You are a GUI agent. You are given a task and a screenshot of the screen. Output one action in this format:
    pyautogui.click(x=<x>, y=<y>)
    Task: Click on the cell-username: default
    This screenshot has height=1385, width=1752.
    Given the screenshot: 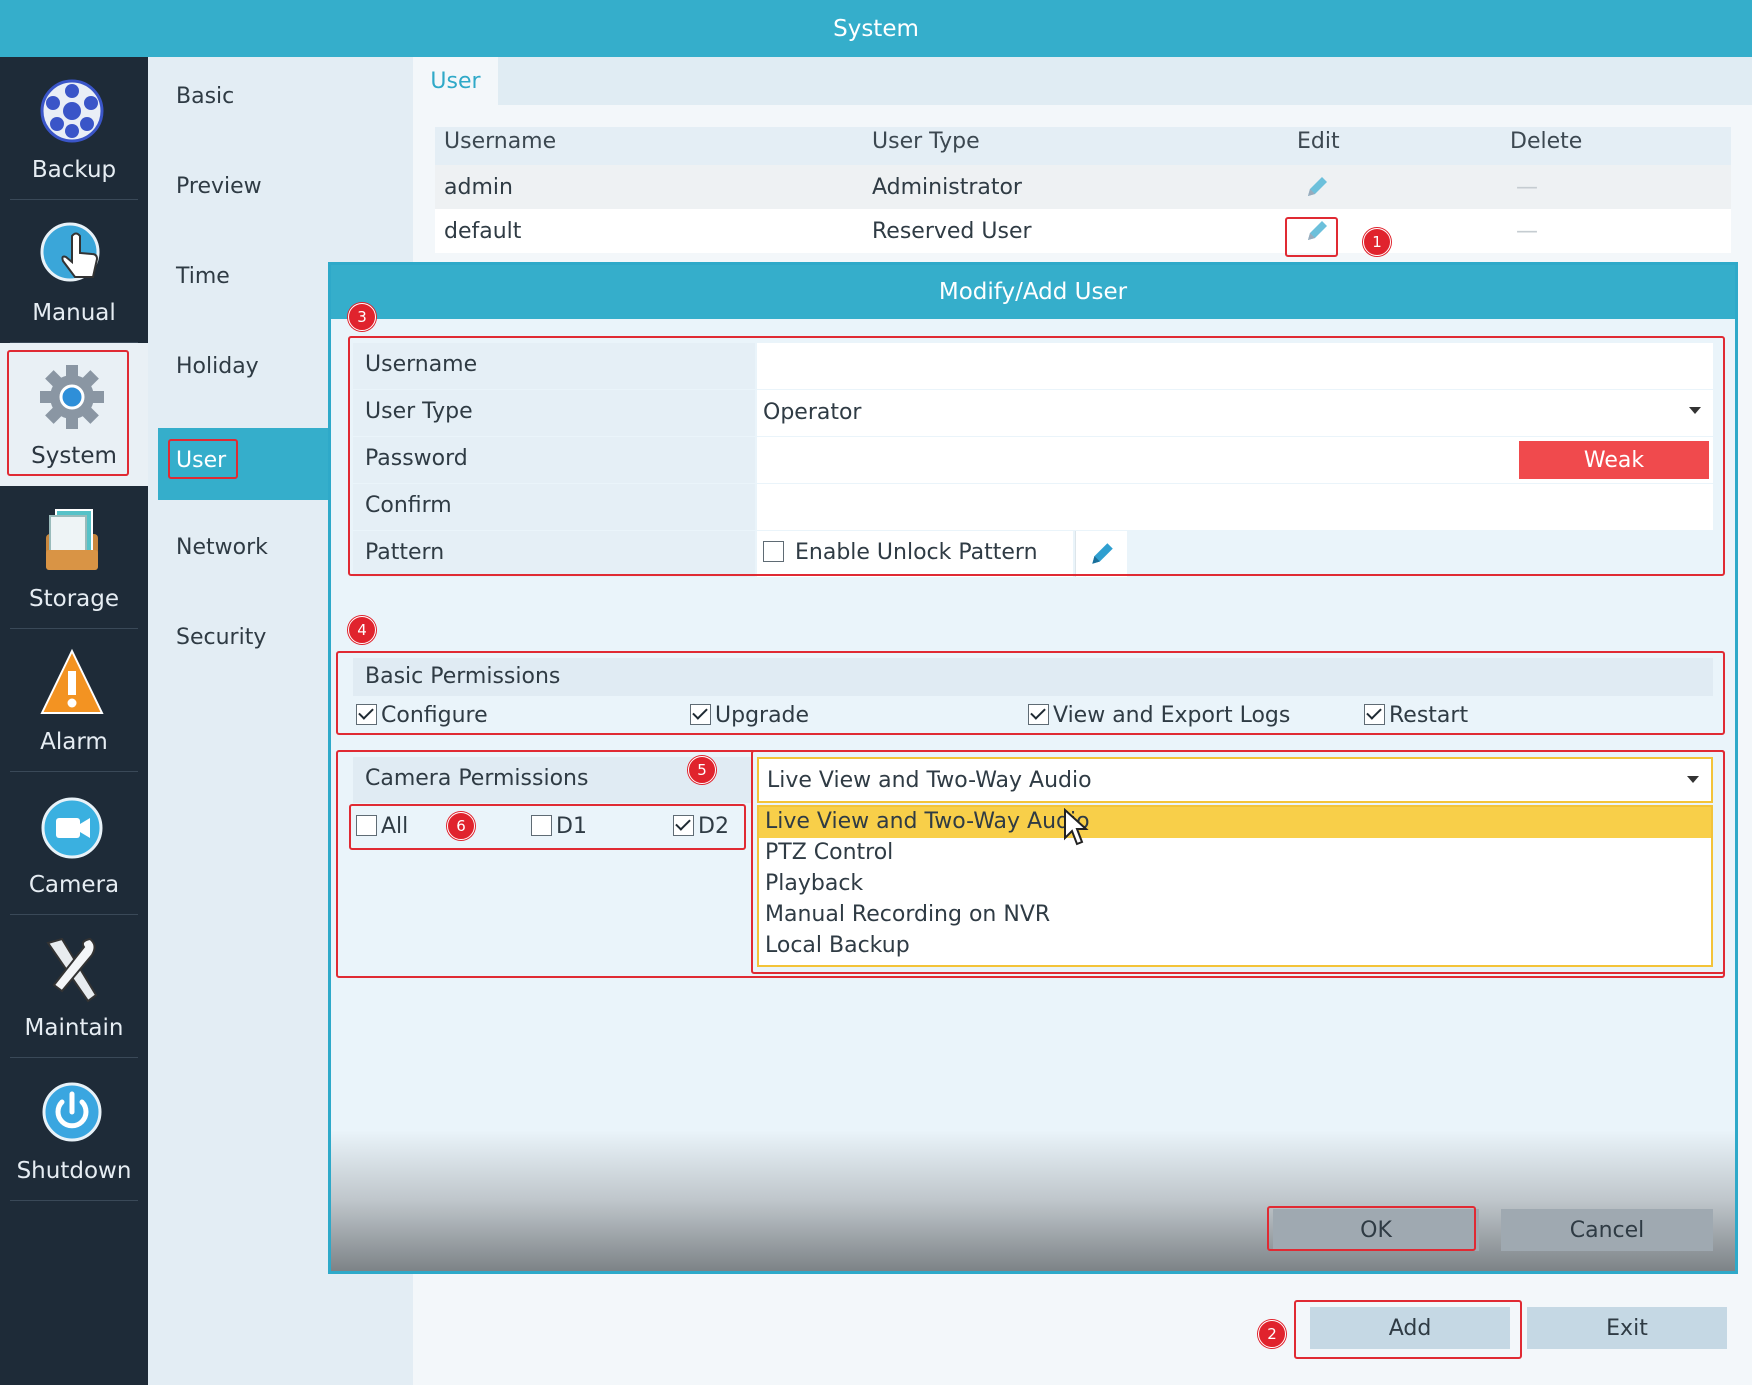 What is the action you would take?
    pyautogui.click(x=483, y=231)
    